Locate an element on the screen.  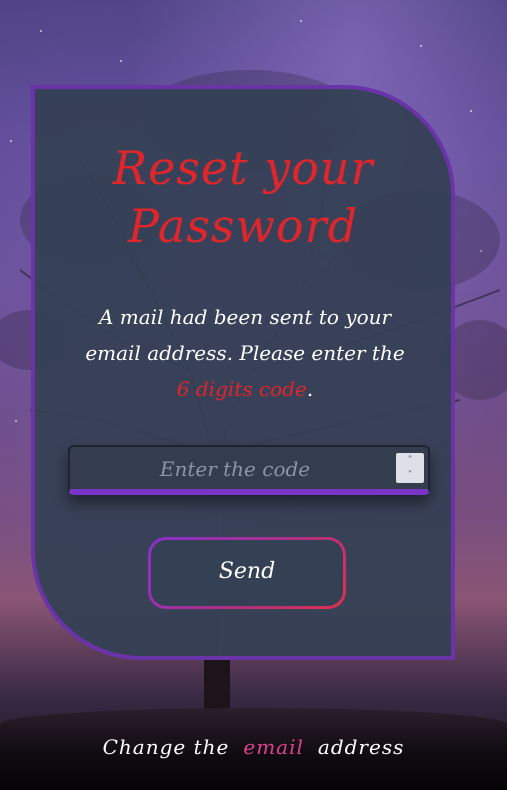
quantity-stepper: ˄ ˅ is located at coordinates (410, 468).